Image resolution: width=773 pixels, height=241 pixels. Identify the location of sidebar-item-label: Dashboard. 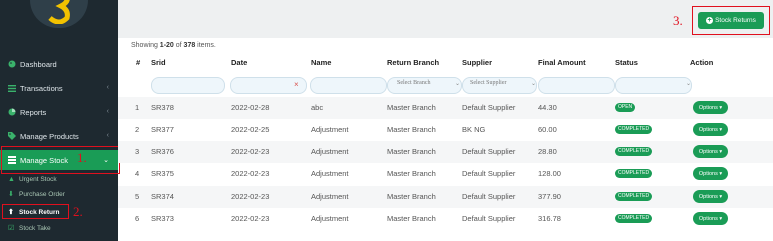
(38, 64).